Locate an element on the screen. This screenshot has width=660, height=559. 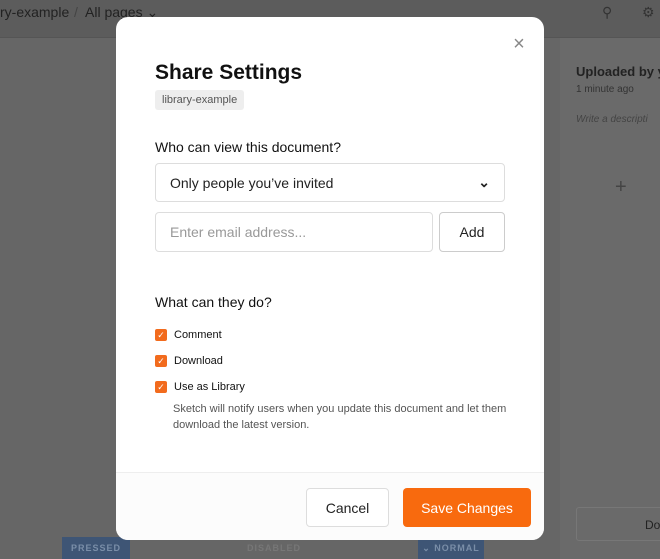
view-permission-select: Only people you’ve invited ⌄ is located at coordinates (330, 182).